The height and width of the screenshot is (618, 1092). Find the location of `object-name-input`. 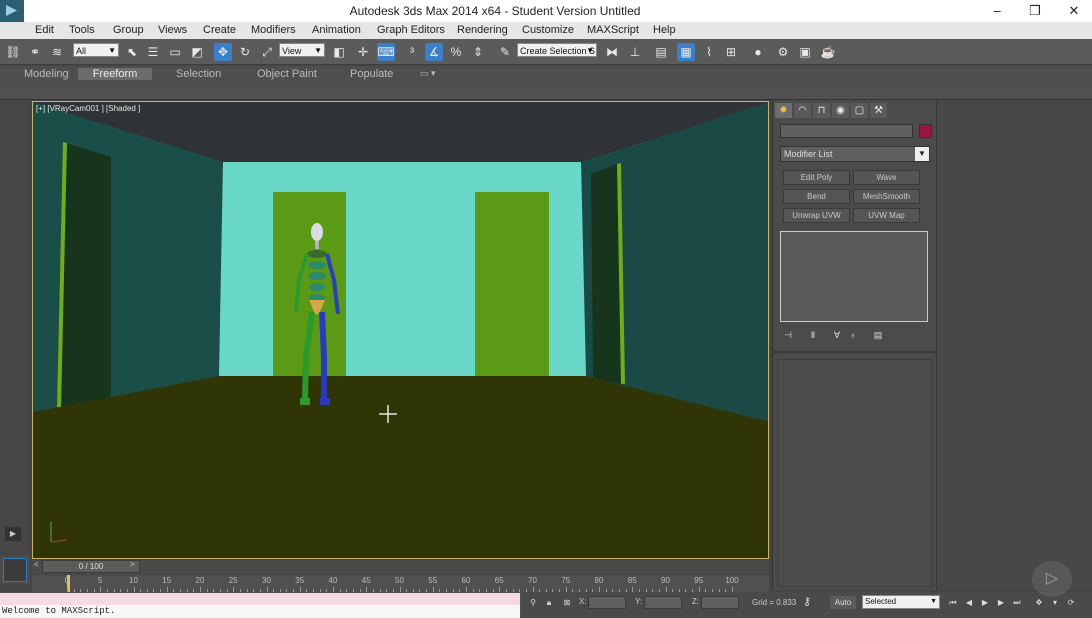

object-name-input is located at coordinates (846, 131).